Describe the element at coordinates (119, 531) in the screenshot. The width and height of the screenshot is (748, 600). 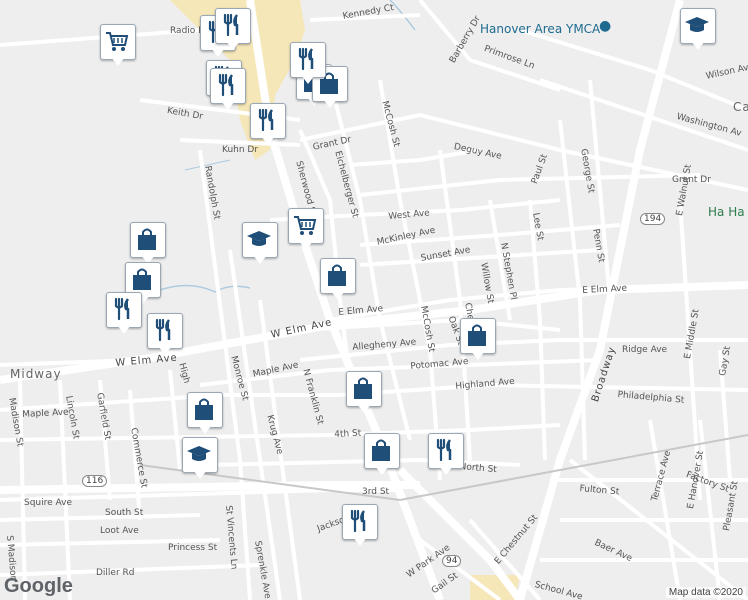
I see `street-label: Loot Ave` at that location.